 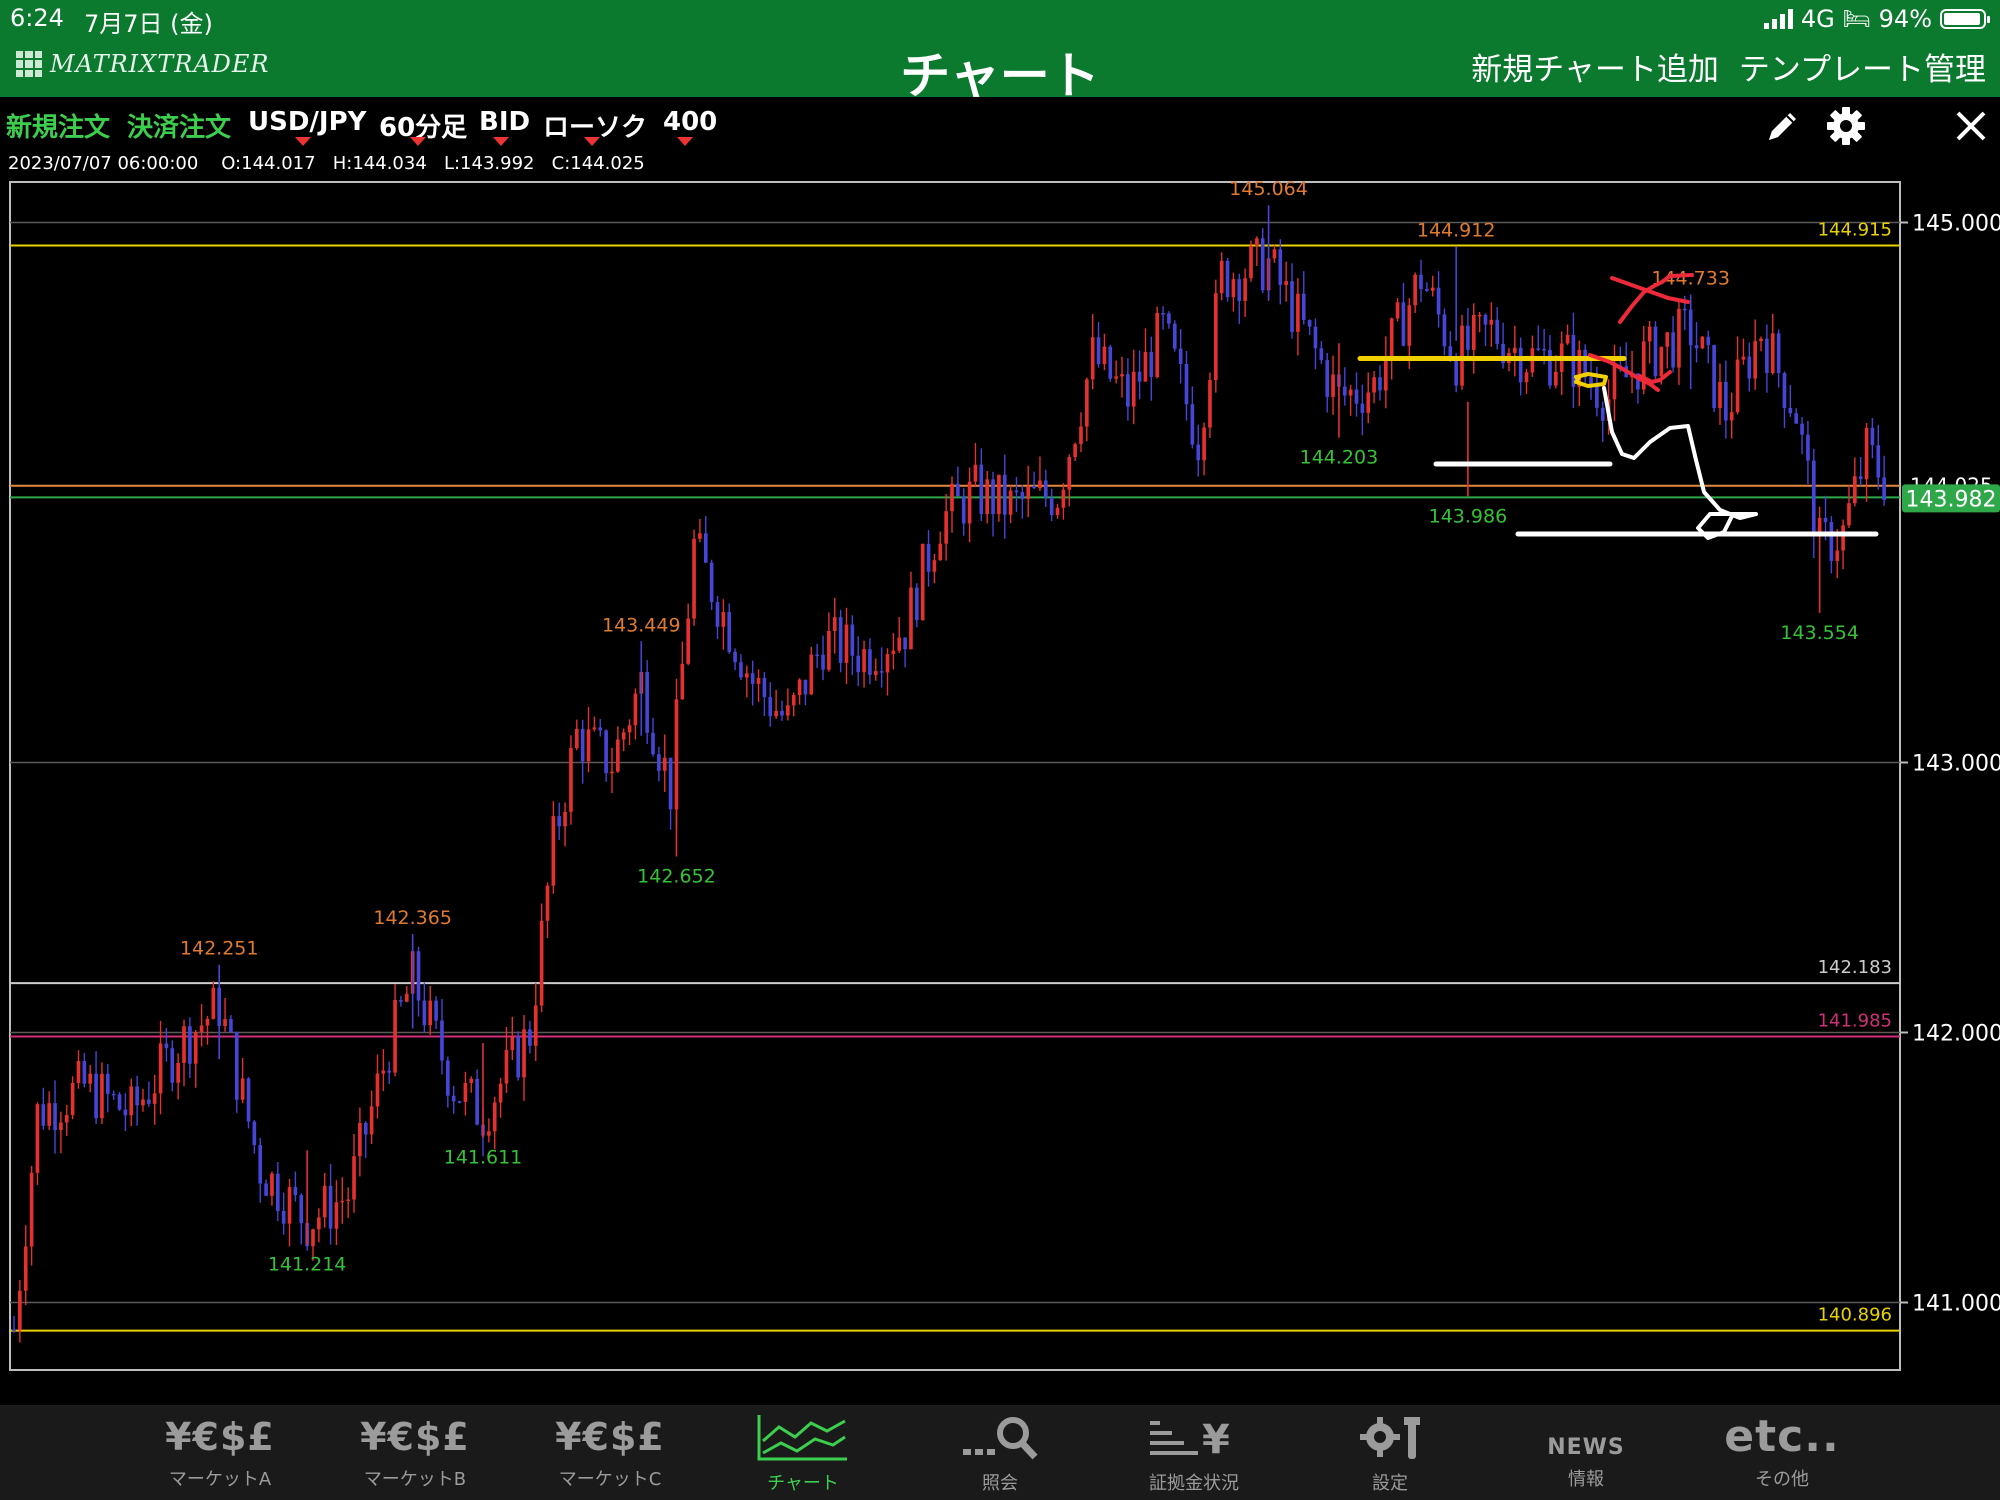 I want to click on tab-chart: チャート, so click(x=803, y=1454).